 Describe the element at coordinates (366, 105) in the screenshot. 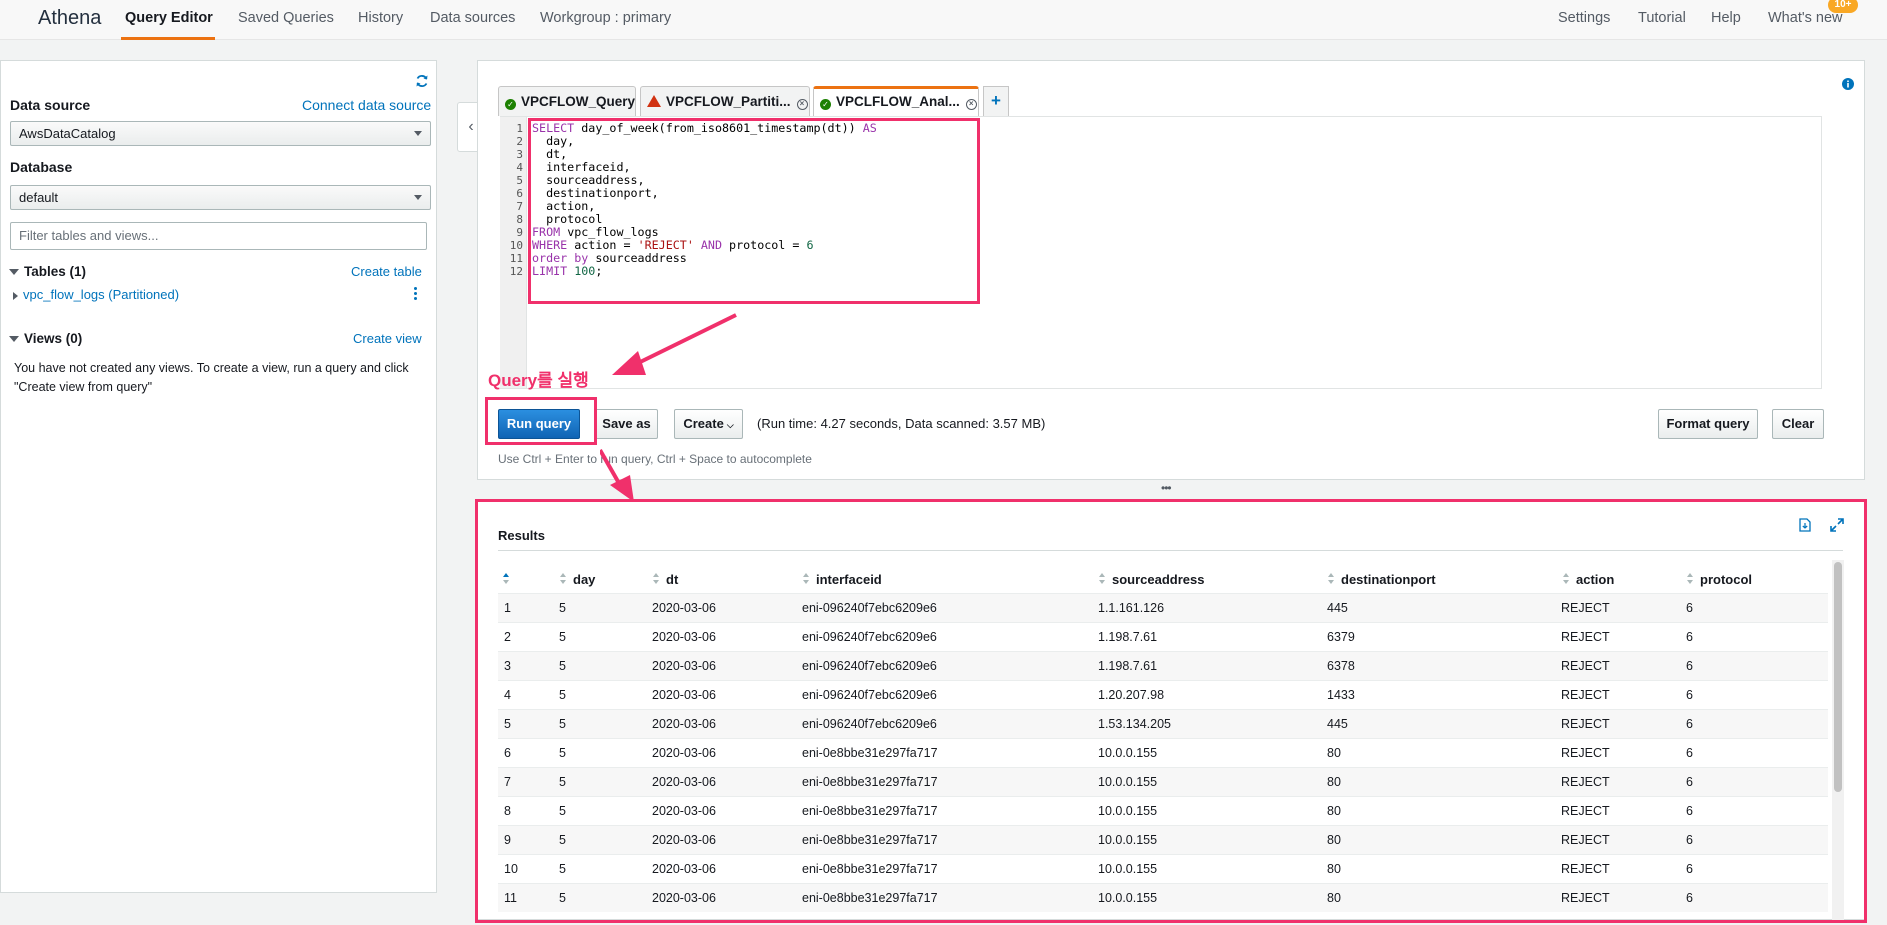

I see `connect-data-source-link: Connect data source` at that location.